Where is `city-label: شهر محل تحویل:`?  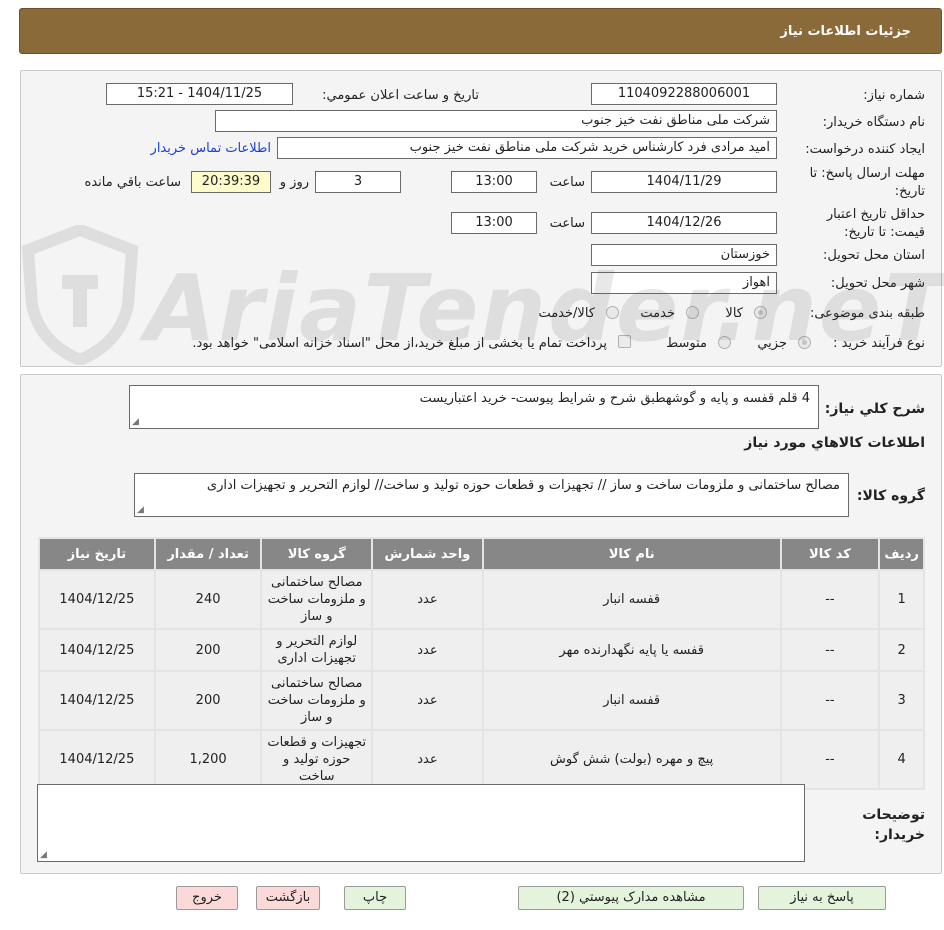
city-label: شهر محل تحویل: is located at coordinates (877, 283).